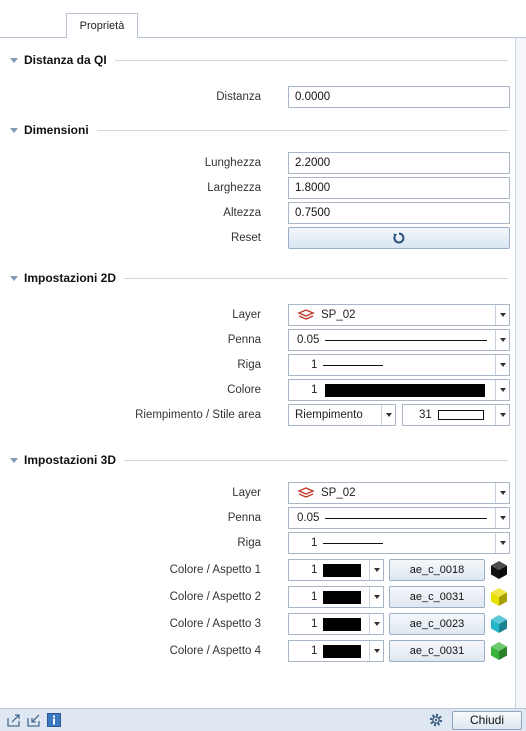 The width and height of the screenshot is (526, 731). What do you see at coordinates (338, 315) in the screenshot?
I see `layer-2d-value: SP_02` at bounding box center [338, 315].